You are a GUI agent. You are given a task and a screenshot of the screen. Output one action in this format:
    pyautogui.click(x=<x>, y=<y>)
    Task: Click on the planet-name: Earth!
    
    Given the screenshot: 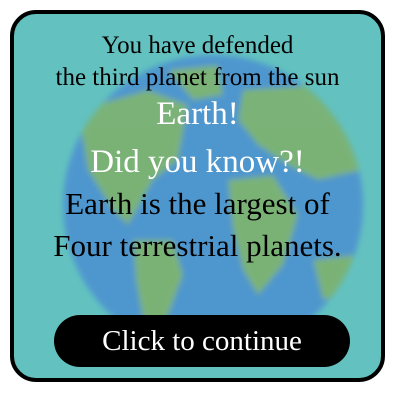 What is the action you would take?
    pyautogui.click(x=197, y=114)
    